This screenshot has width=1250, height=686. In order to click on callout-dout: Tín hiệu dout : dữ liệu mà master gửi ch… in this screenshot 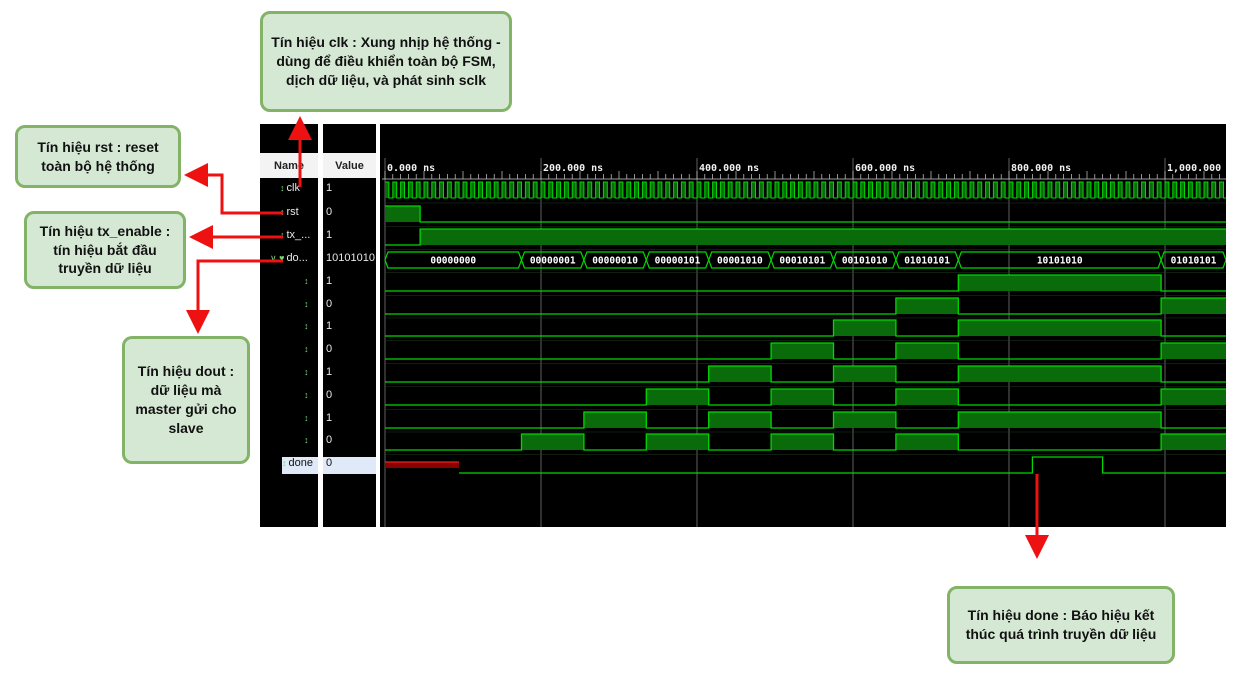, I will do `click(186, 400)`.